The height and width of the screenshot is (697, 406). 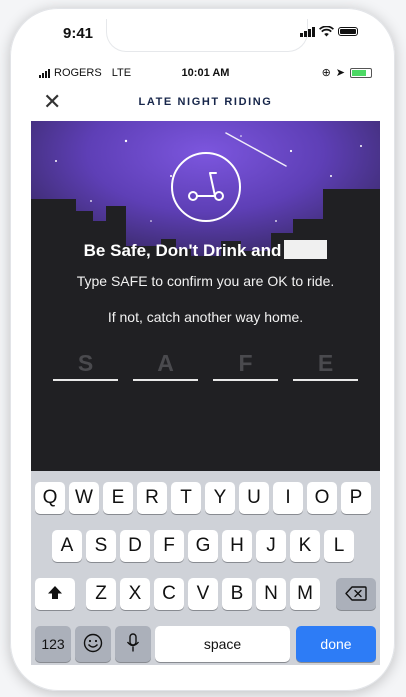 What do you see at coordinates (205, 281) in the screenshot?
I see `instruction-text: Type SAFE to confirm you are OK to ride.` at bounding box center [205, 281].